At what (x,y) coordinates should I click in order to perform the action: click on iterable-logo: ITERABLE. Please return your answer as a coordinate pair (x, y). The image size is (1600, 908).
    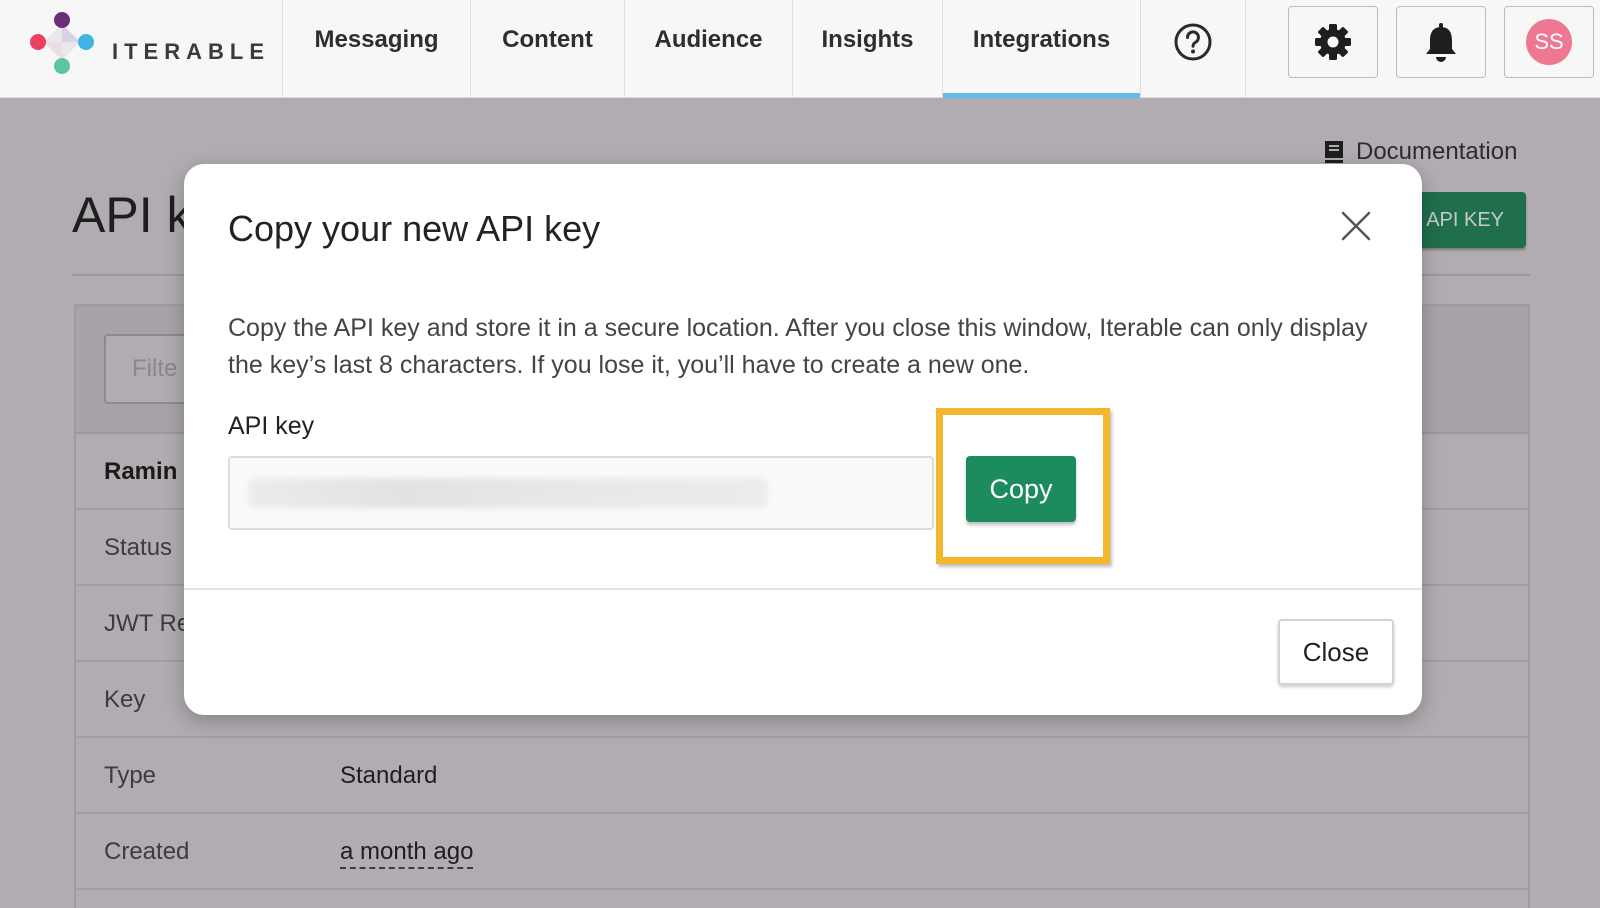
    Looking at the image, I should click on (153, 49).